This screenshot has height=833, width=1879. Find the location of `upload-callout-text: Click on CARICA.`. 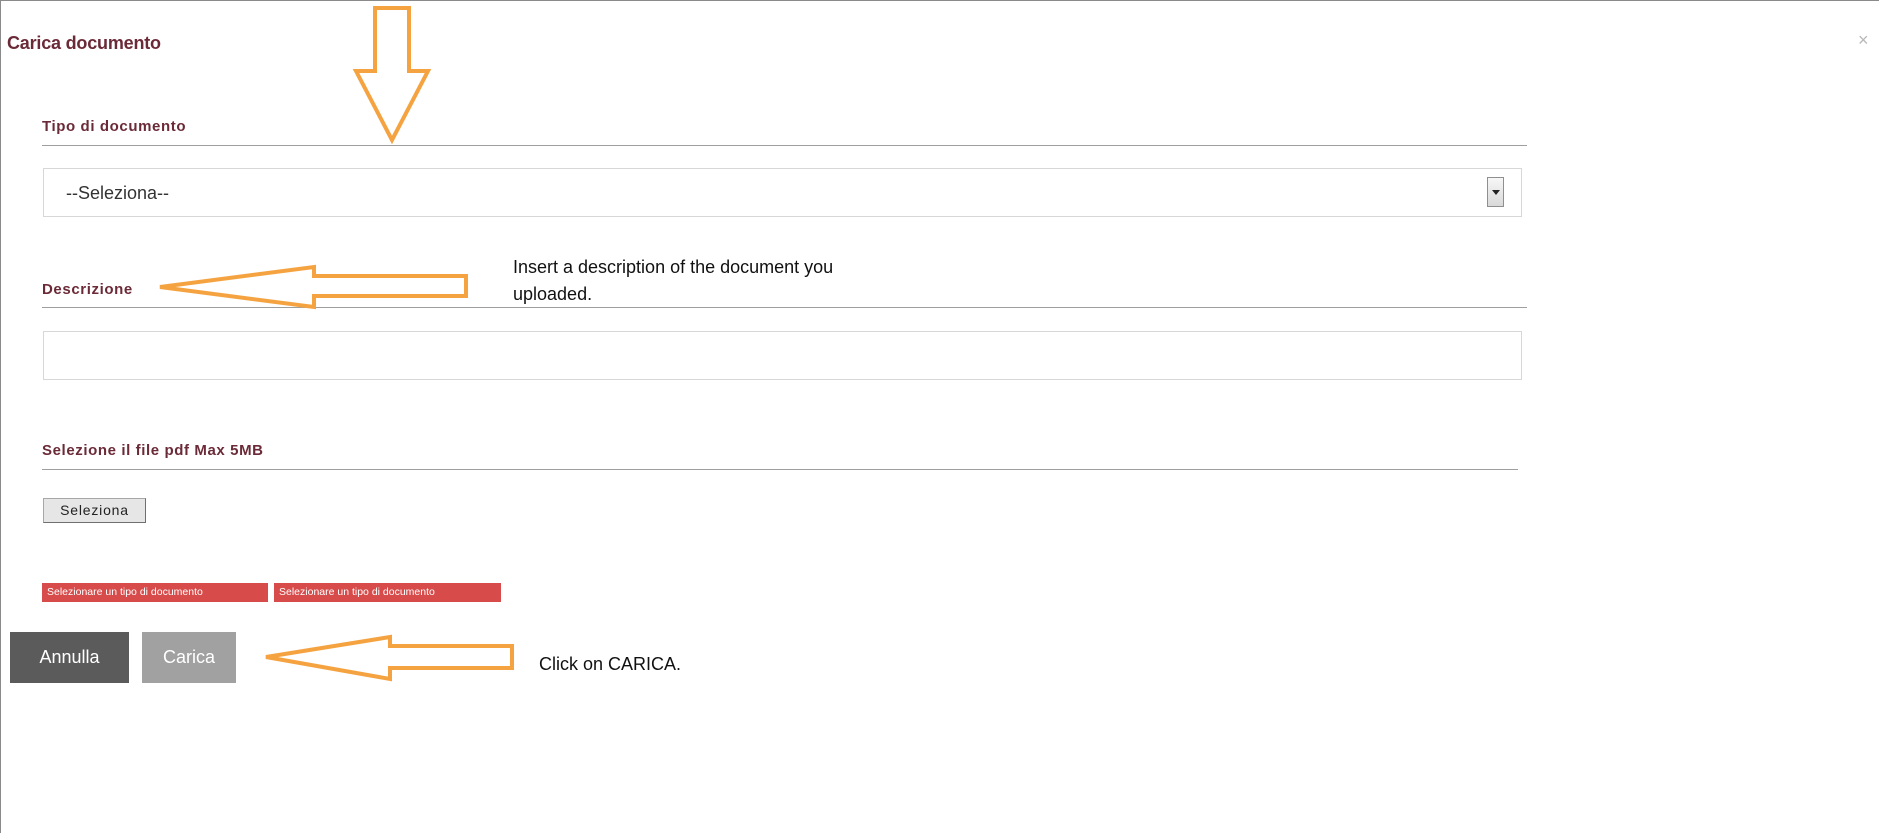

upload-callout-text: Click on CARICA. is located at coordinates (610, 664).